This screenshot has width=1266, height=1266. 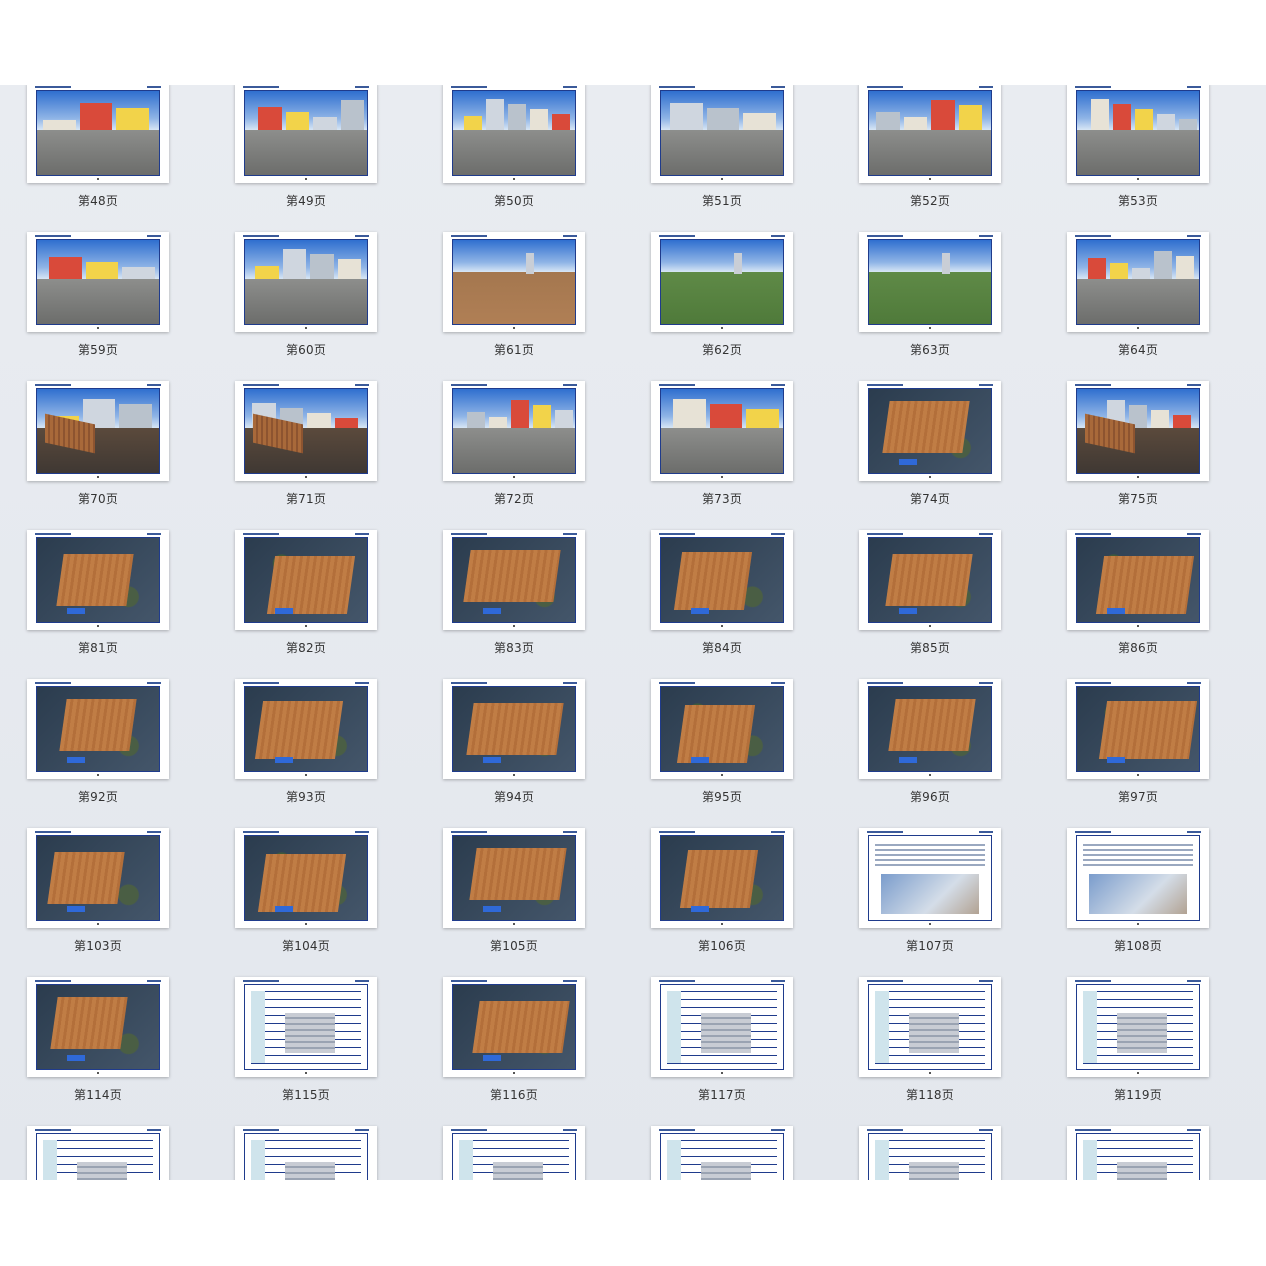 I want to click on page-number-label: 第115页, so click(x=306, y=1095).